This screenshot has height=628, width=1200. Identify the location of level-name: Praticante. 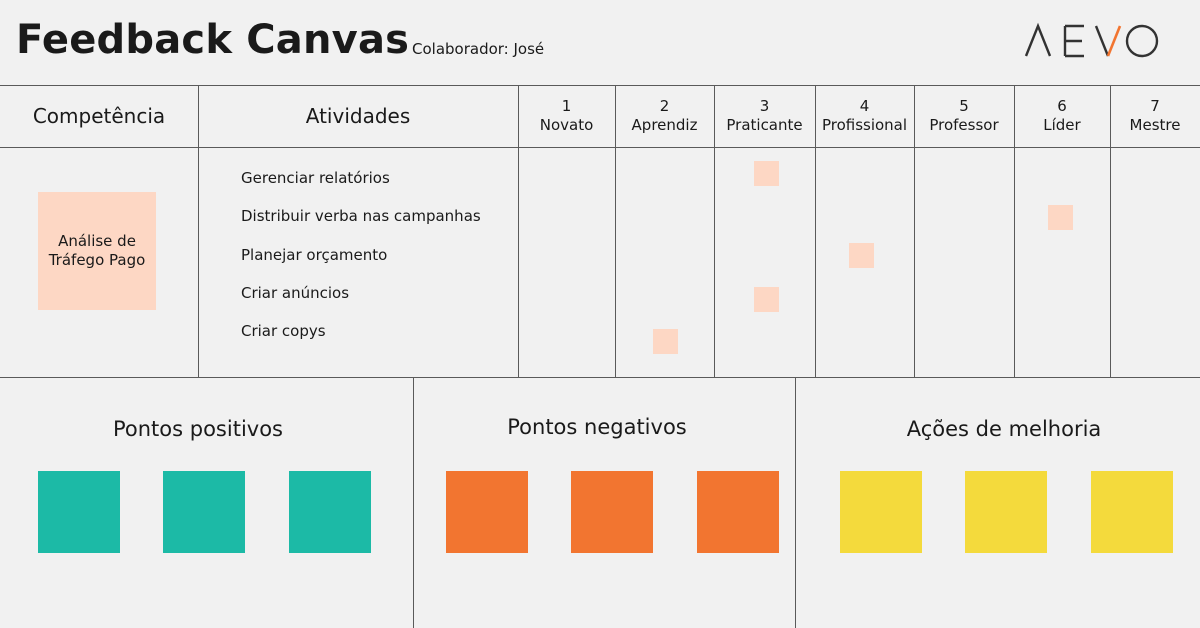
(764, 125).